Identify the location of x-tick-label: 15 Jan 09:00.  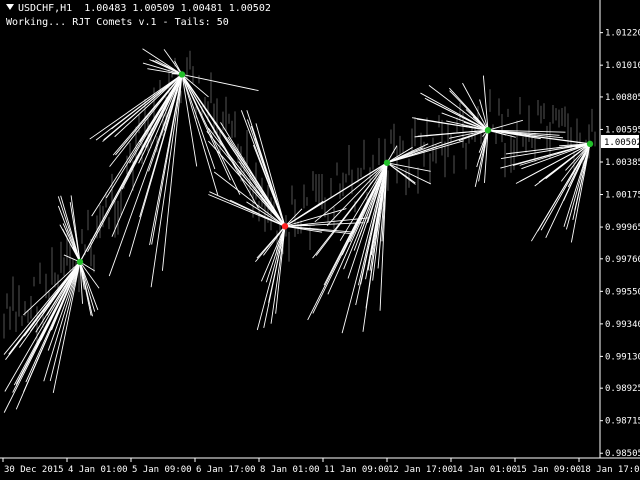
(548, 470).